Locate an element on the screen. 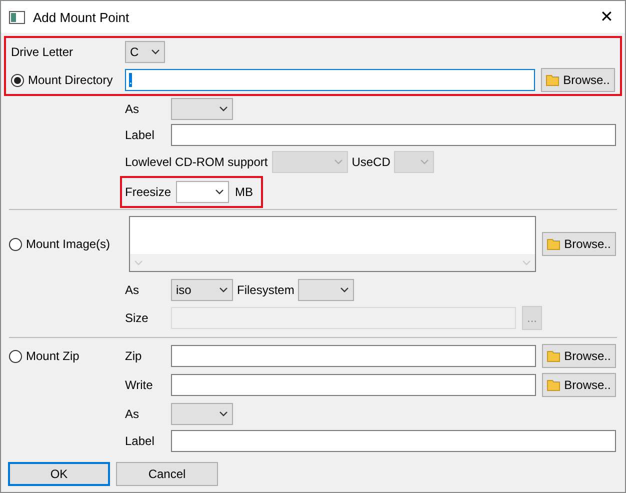 This screenshot has height=493, width=626. dialog-button: OK is located at coordinates (59, 474).